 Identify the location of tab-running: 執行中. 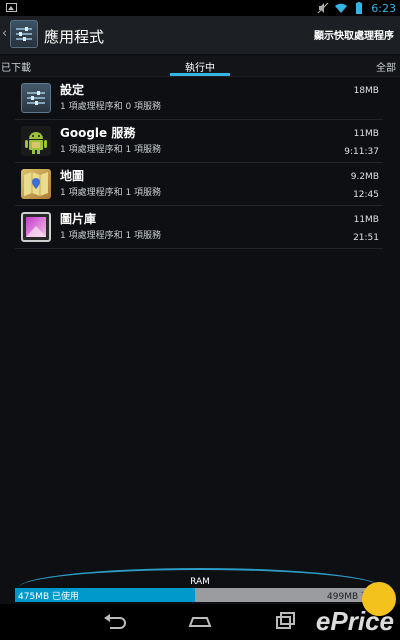
(200, 66).